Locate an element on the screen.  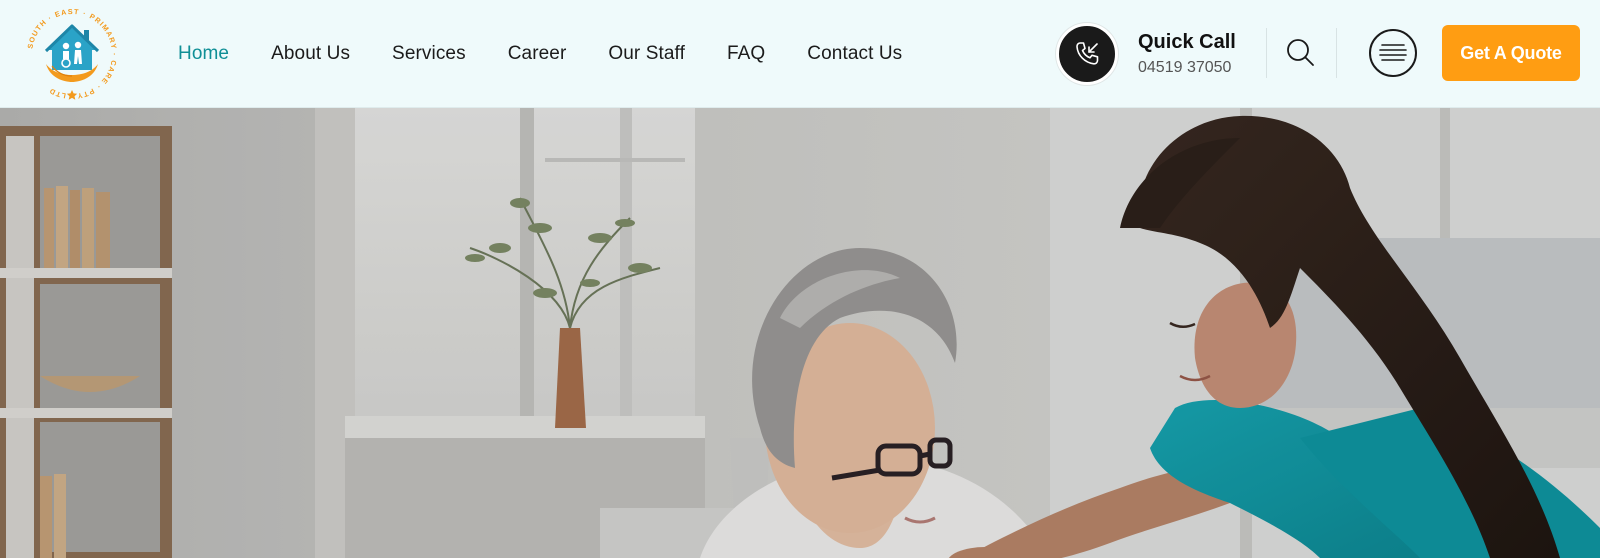
menu-button is located at coordinates (1393, 53).